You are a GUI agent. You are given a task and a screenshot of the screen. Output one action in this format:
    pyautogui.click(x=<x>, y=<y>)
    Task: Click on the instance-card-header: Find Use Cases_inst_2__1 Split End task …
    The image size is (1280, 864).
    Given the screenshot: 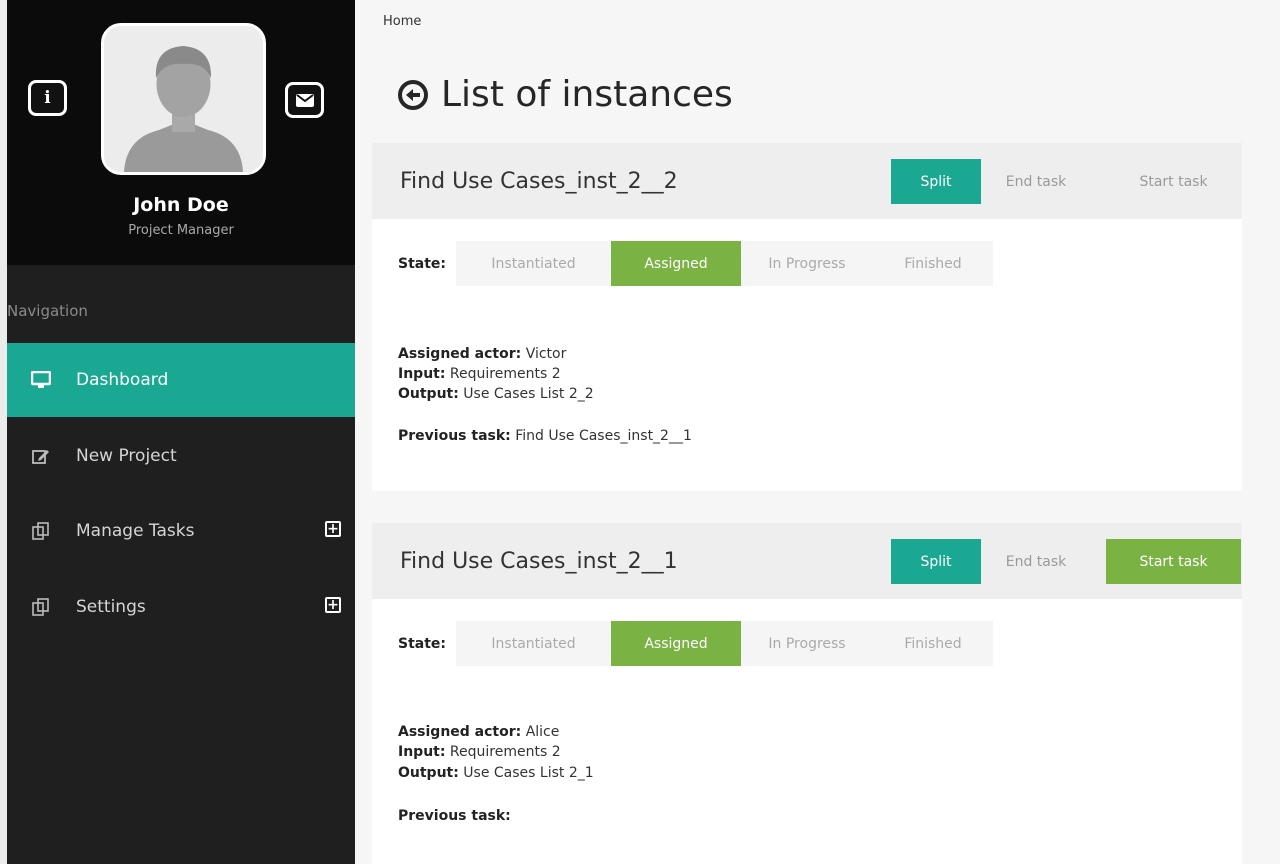 What is the action you would take?
    pyautogui.click(x=807, y=561)
    